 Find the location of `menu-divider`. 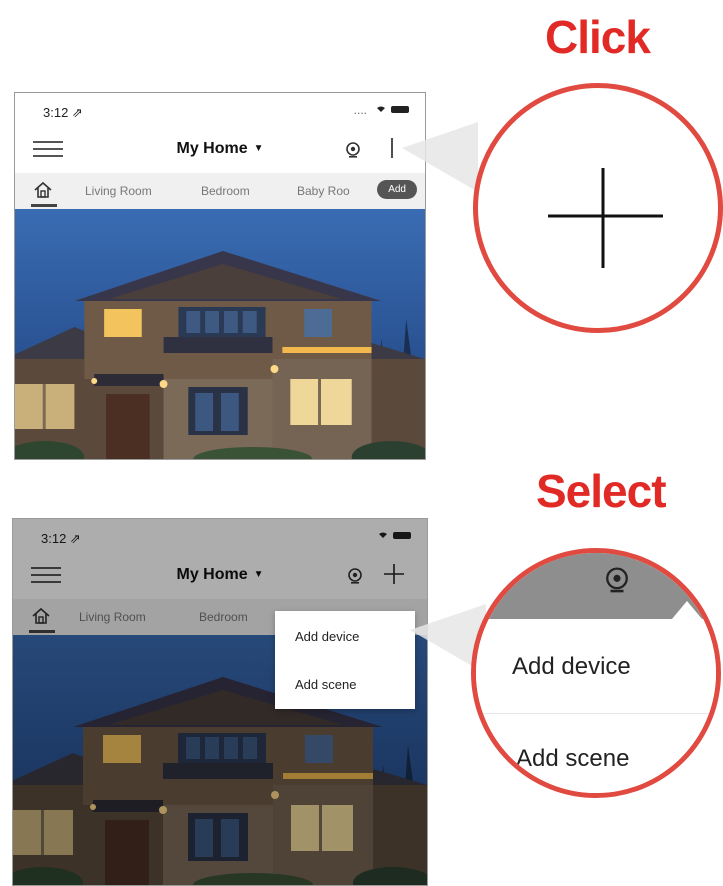

menu-divider is located at coordinates (596, 713).